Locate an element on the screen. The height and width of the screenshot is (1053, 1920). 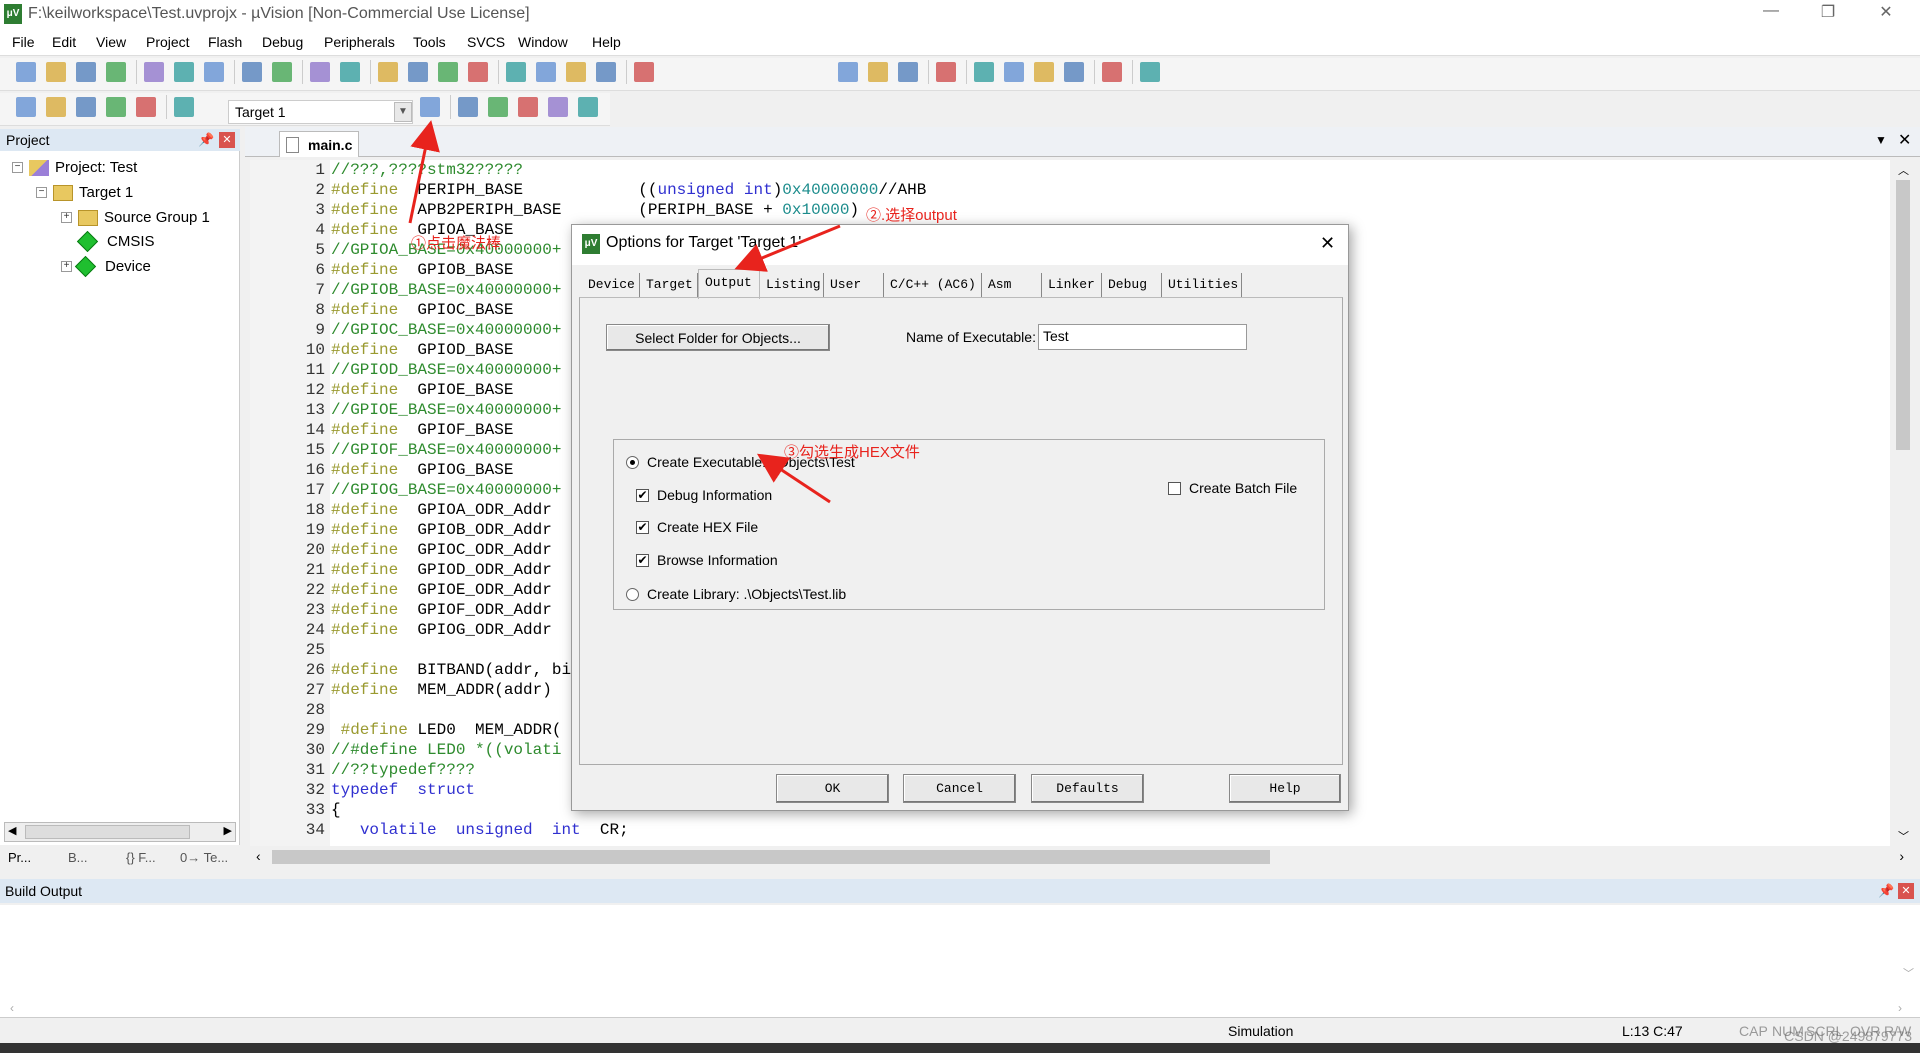
annotation-step2: ②.选择output is located at coordinates (911, 215).